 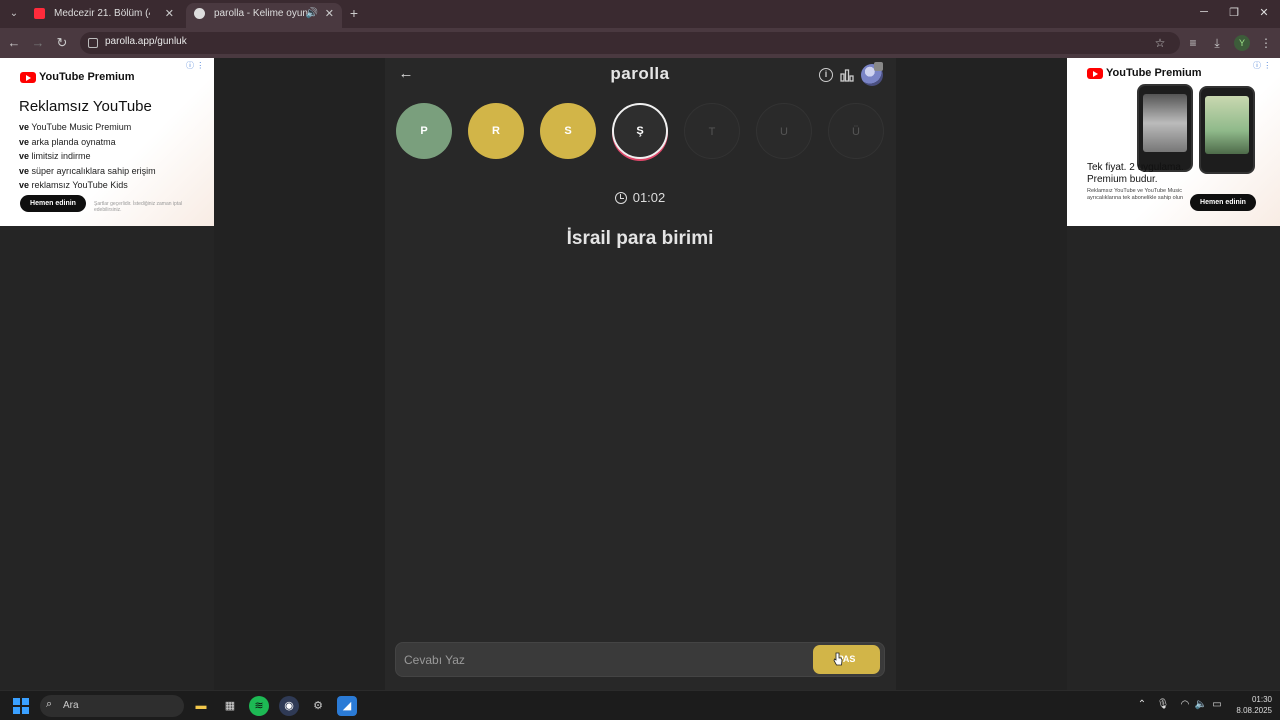 What do you see at coordinates (640, 73) in the screenshot?
I see `page-title: parolla` at bounding box center [640, 73].